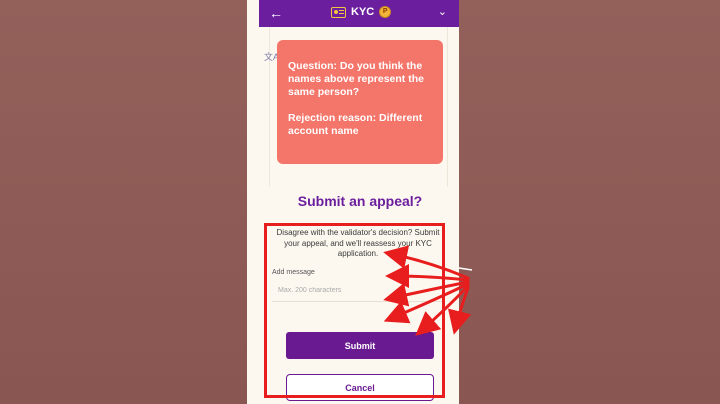  I want to click on appeal-heading: Submit an appeal?, so click(360, 201).